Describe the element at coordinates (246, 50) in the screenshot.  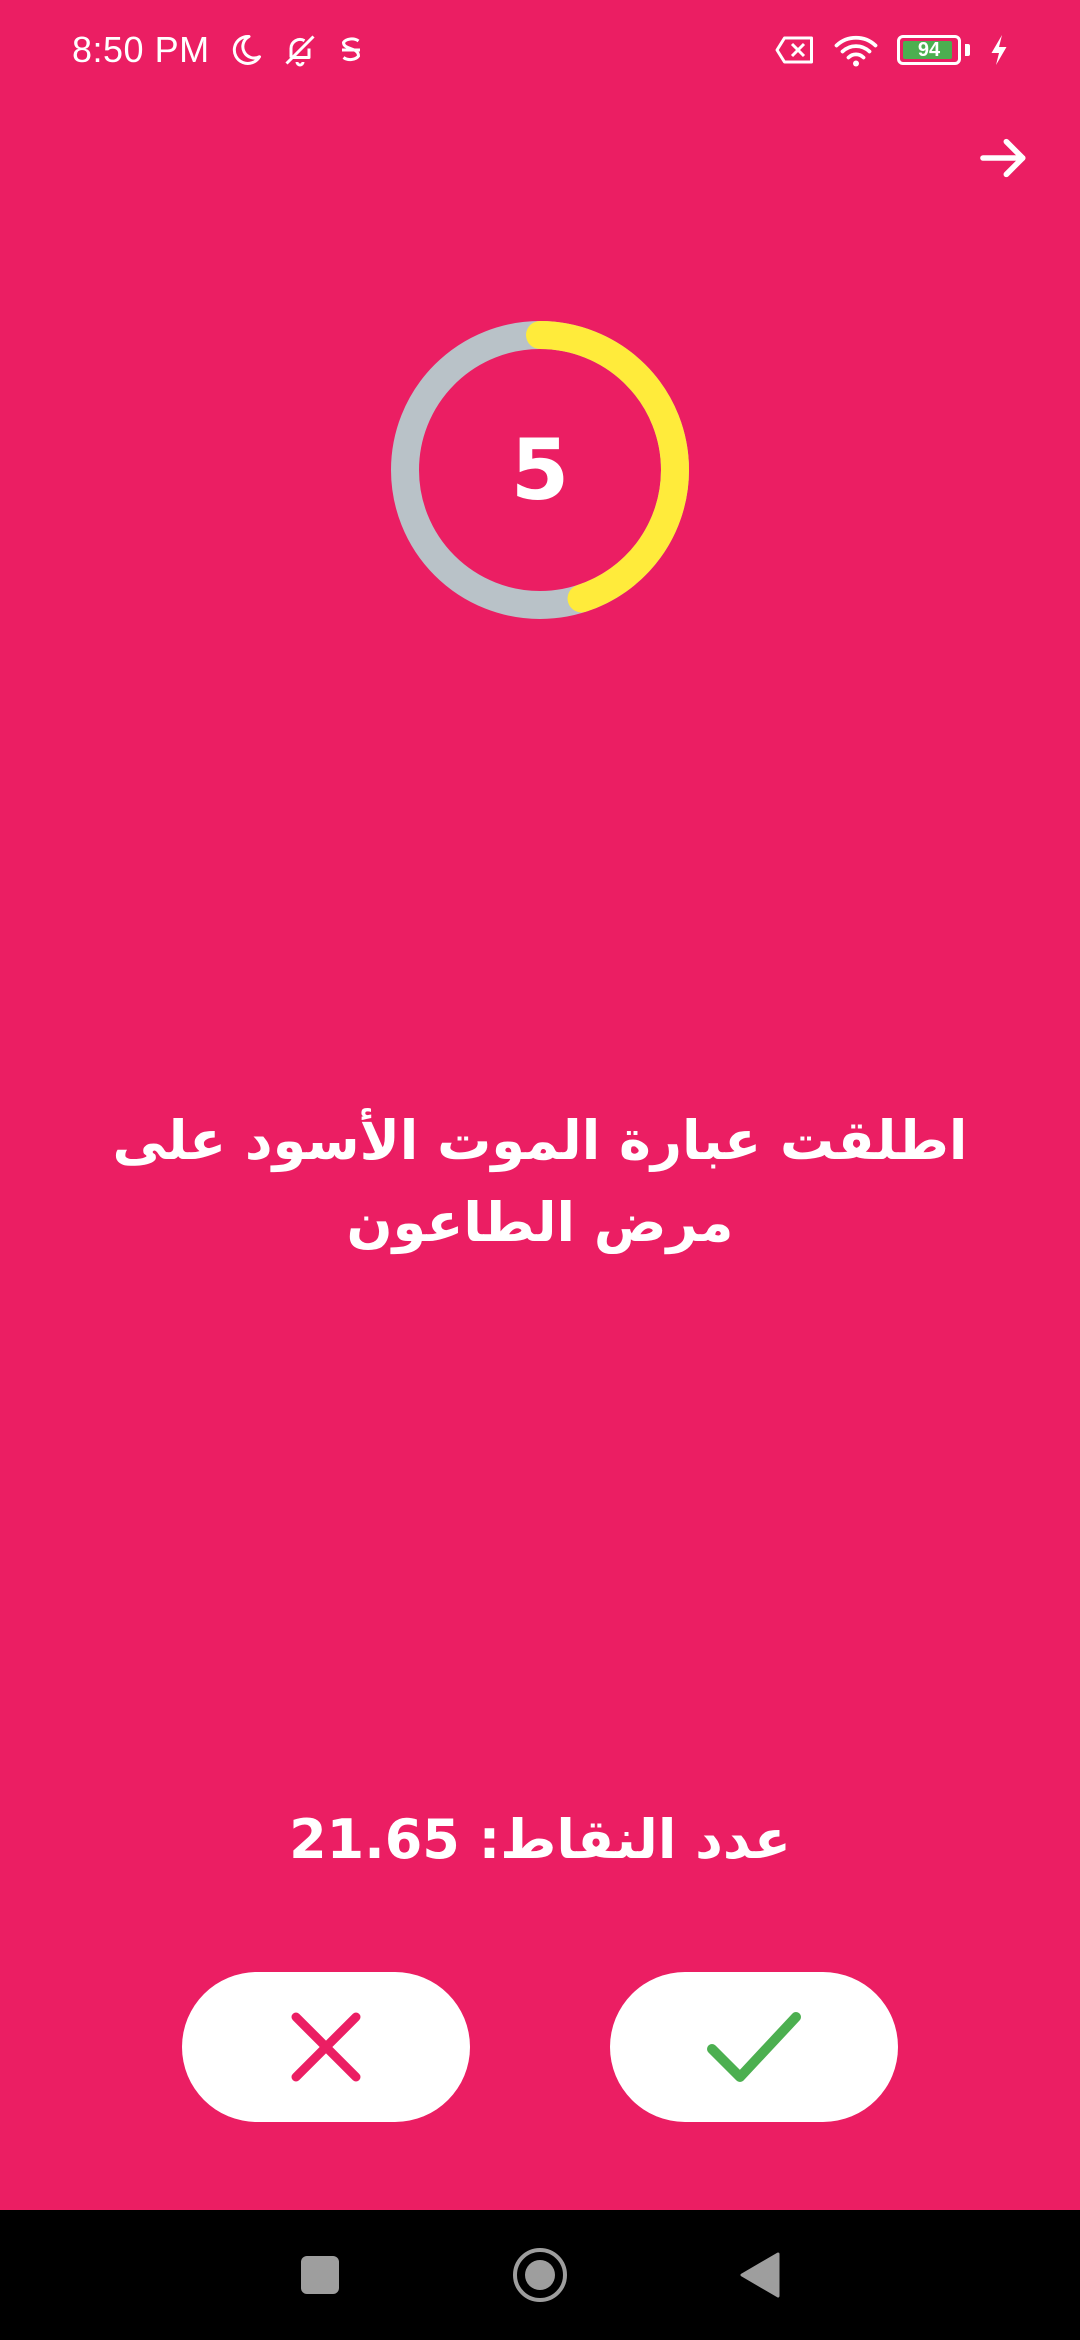
I see `moon-icon` at that location.